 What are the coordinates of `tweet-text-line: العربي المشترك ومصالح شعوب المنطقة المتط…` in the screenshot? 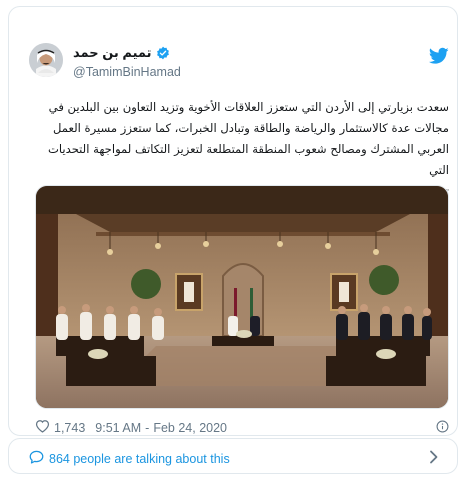 It's located at (248, 159).